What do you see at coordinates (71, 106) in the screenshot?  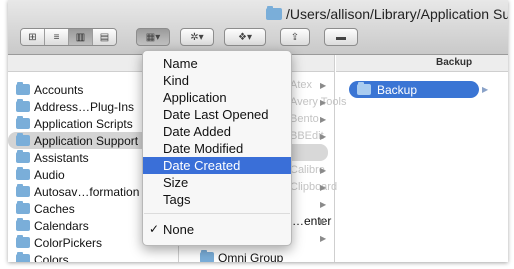 I see `list-item: Address…Plug-Ins` at bounding box center [71, 106].